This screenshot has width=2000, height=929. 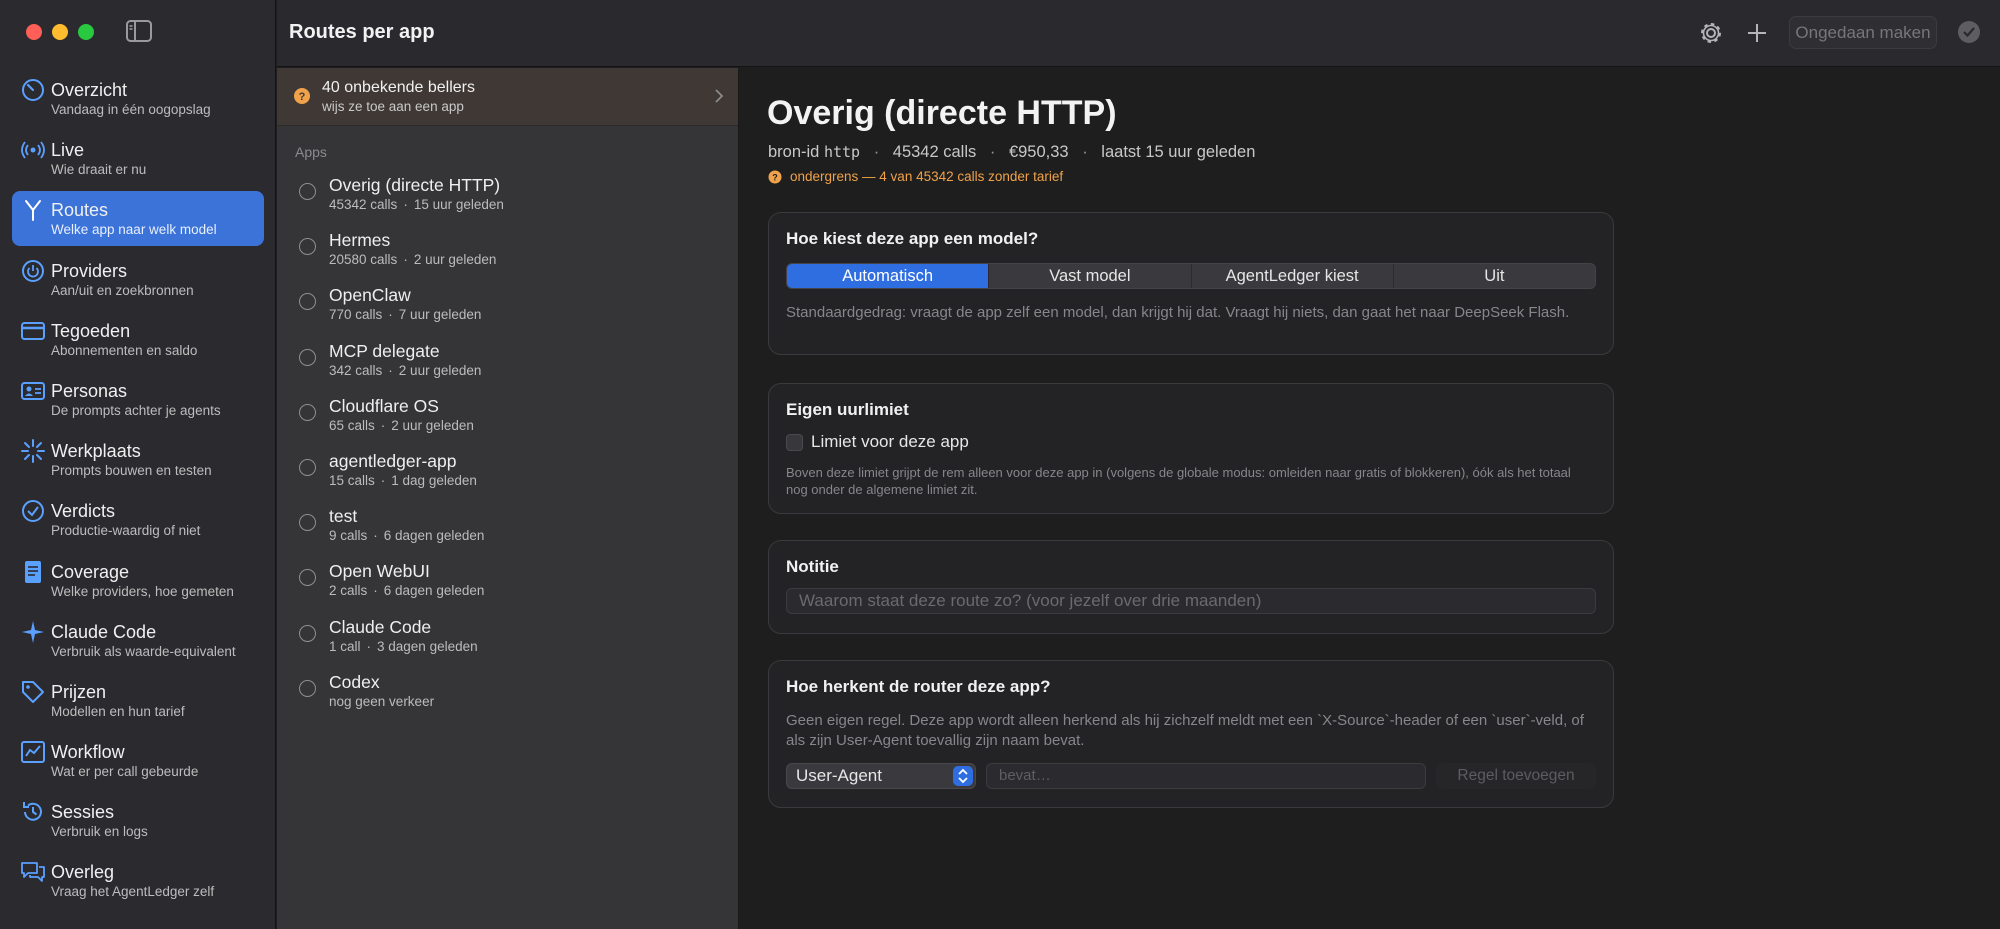 I want to click on tag-icon, so click(x=33, y=691).